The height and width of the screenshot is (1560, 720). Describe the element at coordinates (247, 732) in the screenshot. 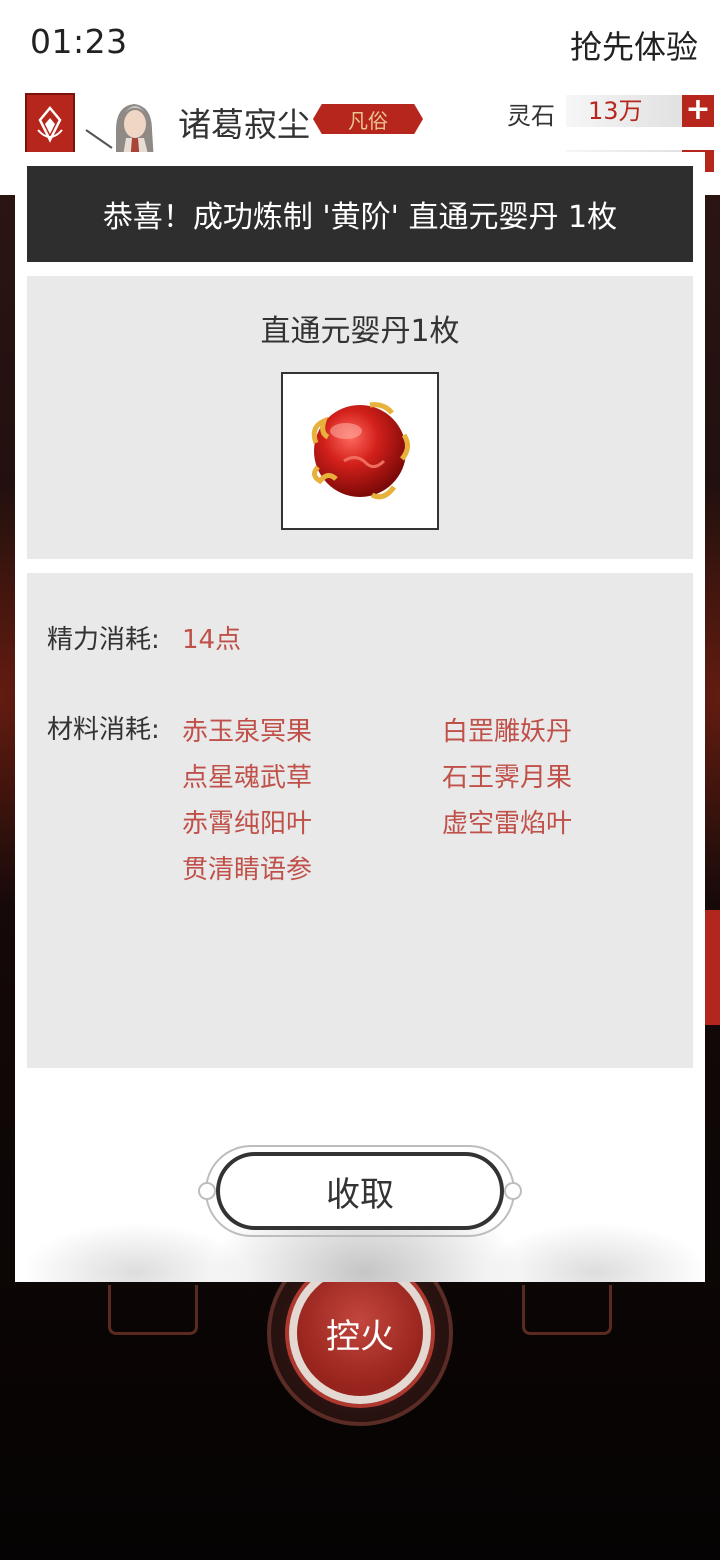

I see `material-item: 赤玉泉冥果` at that location.